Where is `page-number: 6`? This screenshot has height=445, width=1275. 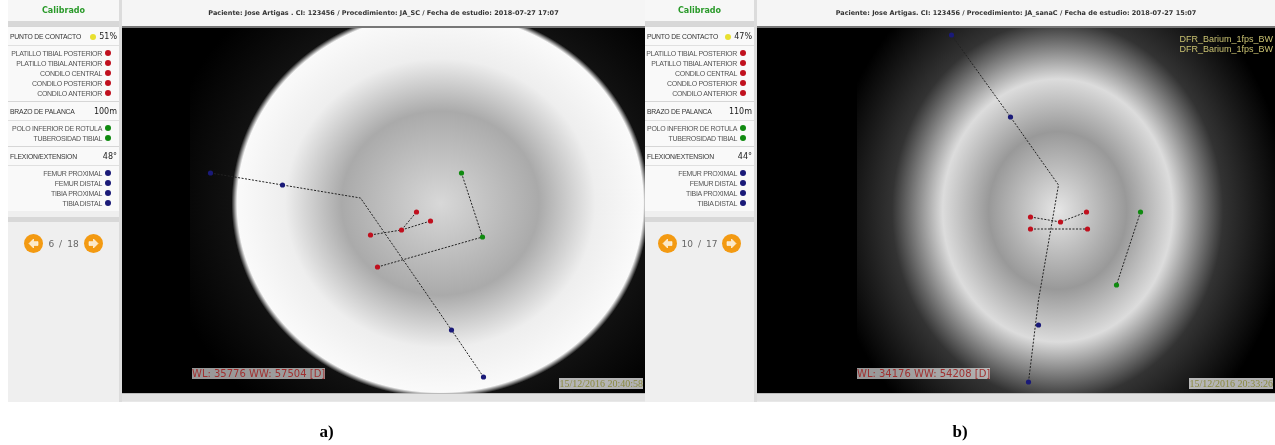 page-number: 6 is located at coordinates (51, 243).